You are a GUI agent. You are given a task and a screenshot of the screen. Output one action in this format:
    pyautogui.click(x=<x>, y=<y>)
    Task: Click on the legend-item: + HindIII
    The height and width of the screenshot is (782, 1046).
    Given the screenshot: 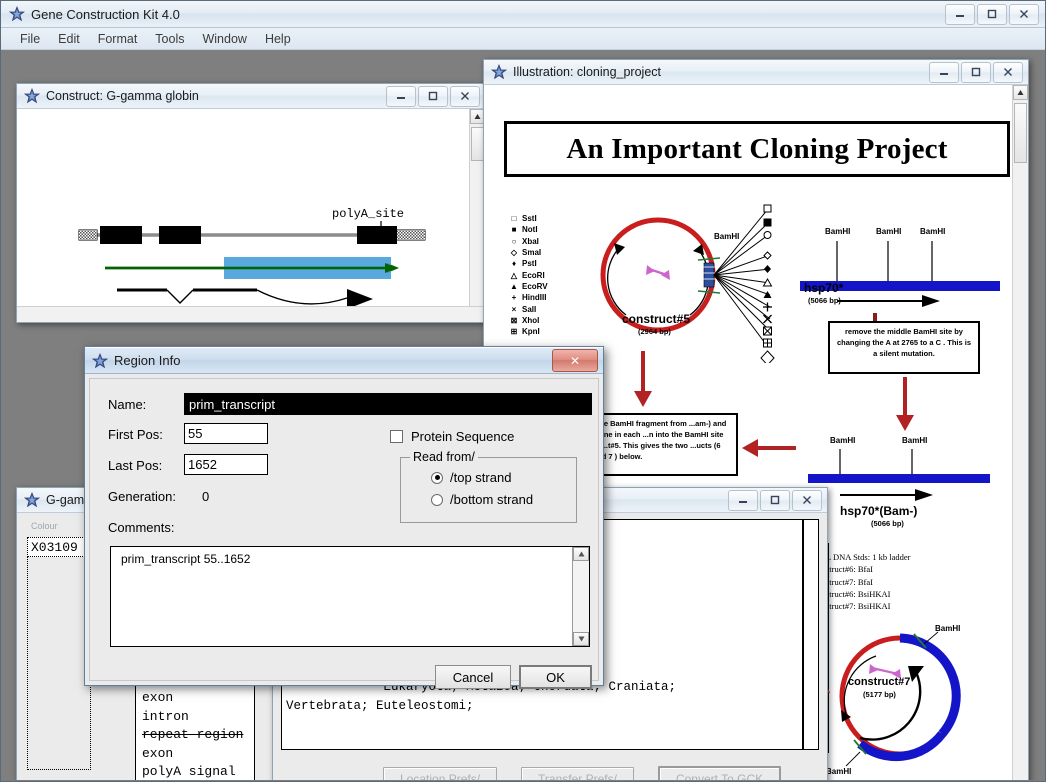 What is the action you would take?
    pyautogui.click(x=527, y=297)
    